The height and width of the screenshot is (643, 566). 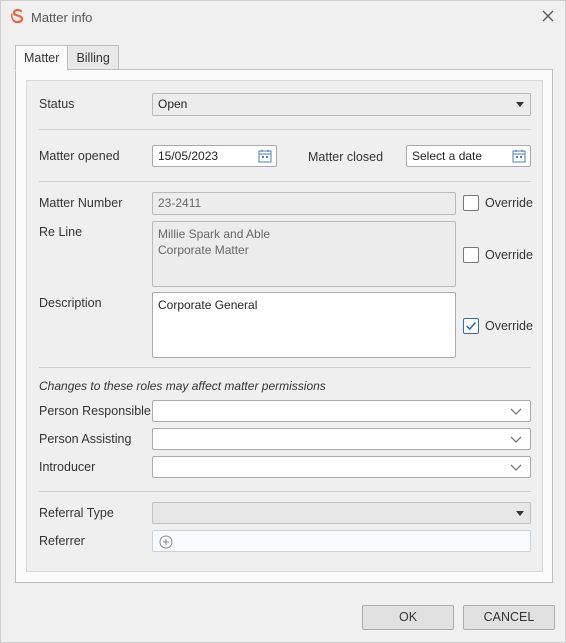 I want to click on referrer-label: Referrer, so click(x=62, y=541).